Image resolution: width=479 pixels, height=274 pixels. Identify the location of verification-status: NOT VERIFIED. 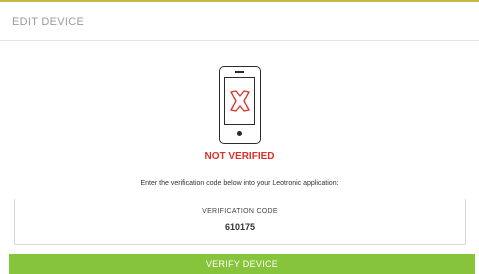
(239, 156).